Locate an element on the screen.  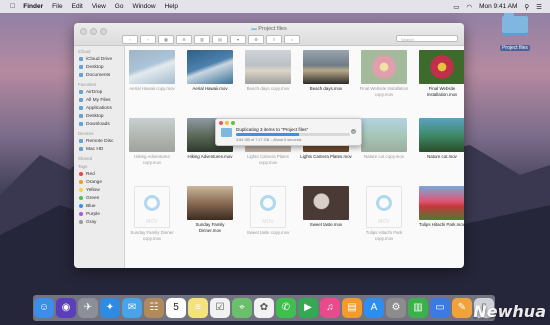
forward-button: › is located at coordinates (148, 39).